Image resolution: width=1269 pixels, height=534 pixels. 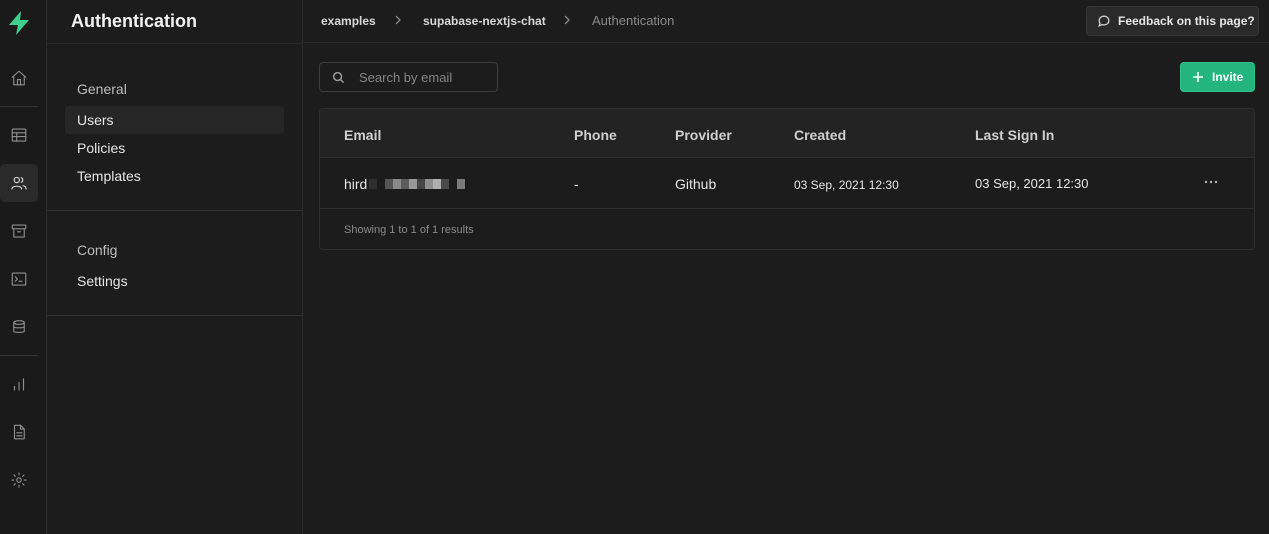 I want to click on menu-title: Authentication, so click(x=134, y=21).